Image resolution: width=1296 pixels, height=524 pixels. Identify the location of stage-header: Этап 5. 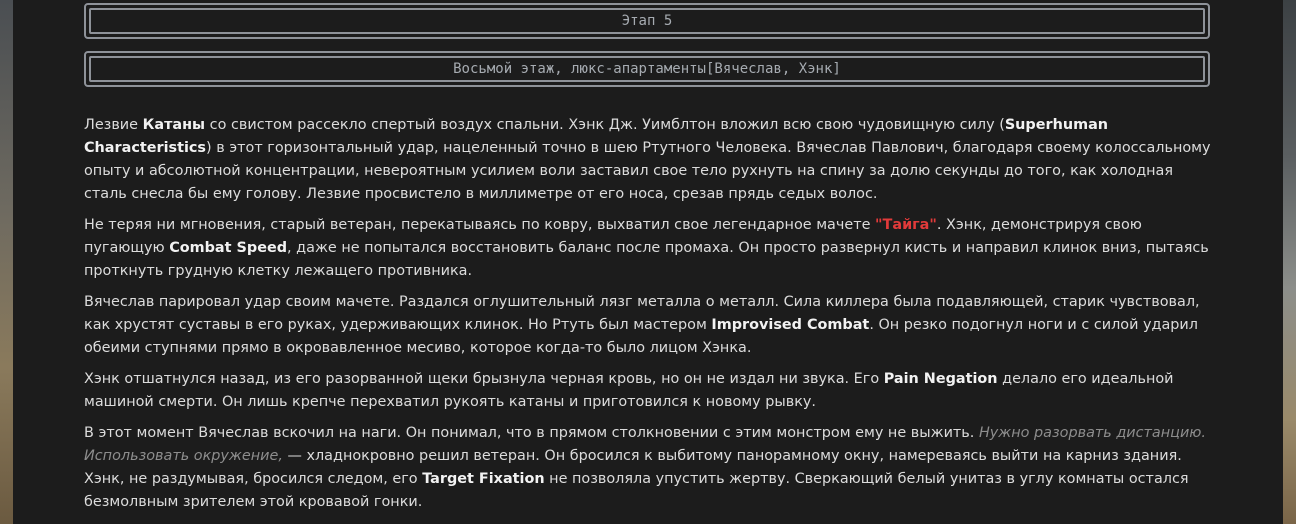
(647, 21).